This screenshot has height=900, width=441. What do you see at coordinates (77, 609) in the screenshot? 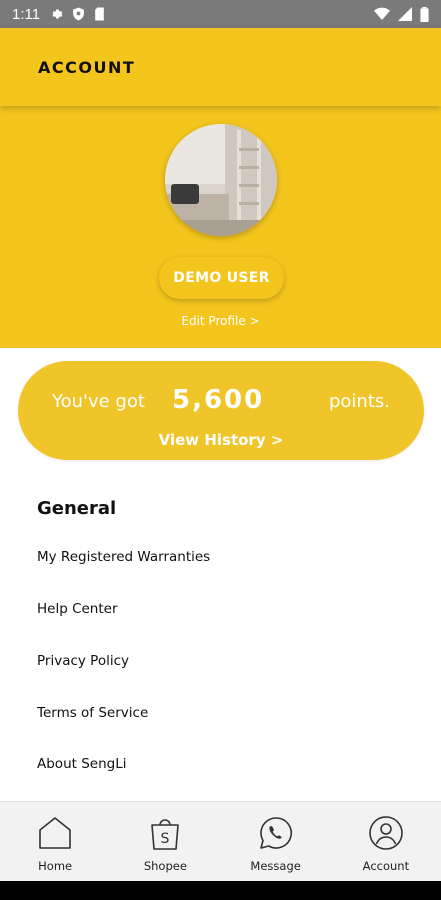
I see `menu-item-help-center: Help Center` at bounding box center [77, 609].